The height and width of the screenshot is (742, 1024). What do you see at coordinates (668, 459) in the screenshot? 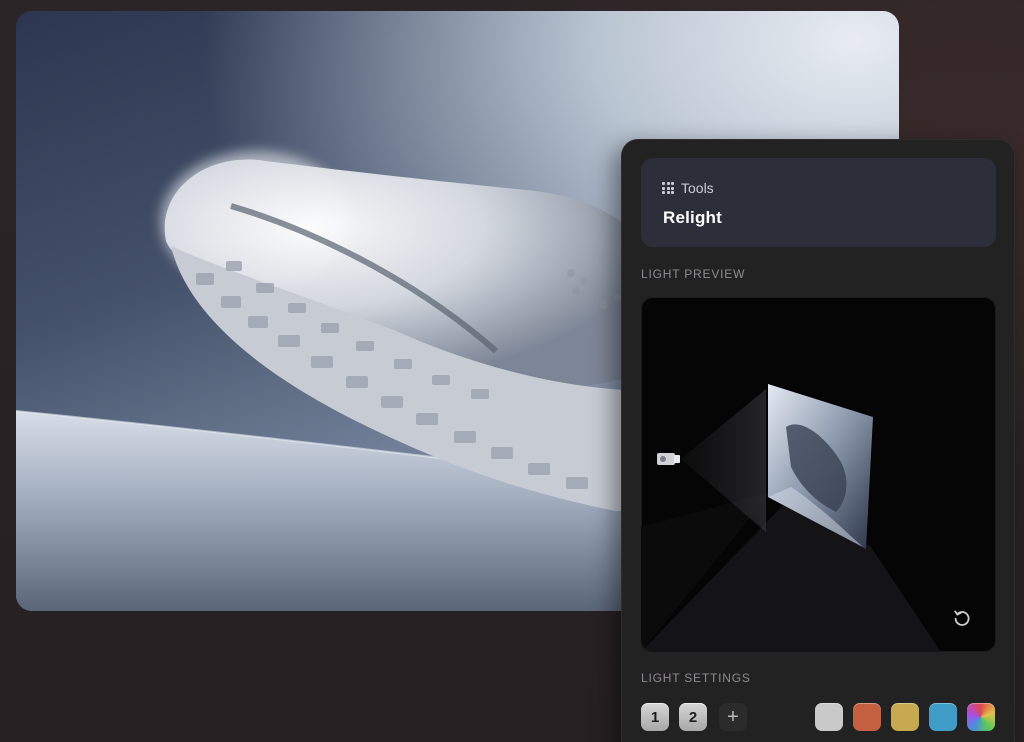
I see `light-source-icon` at bounding box center [668, 459].